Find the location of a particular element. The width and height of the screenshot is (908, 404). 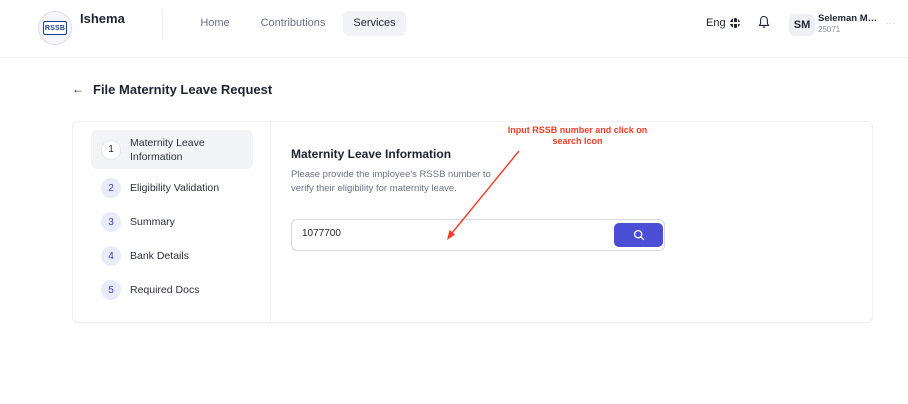

user-id: 25071 is located at coordinates (829, 29).